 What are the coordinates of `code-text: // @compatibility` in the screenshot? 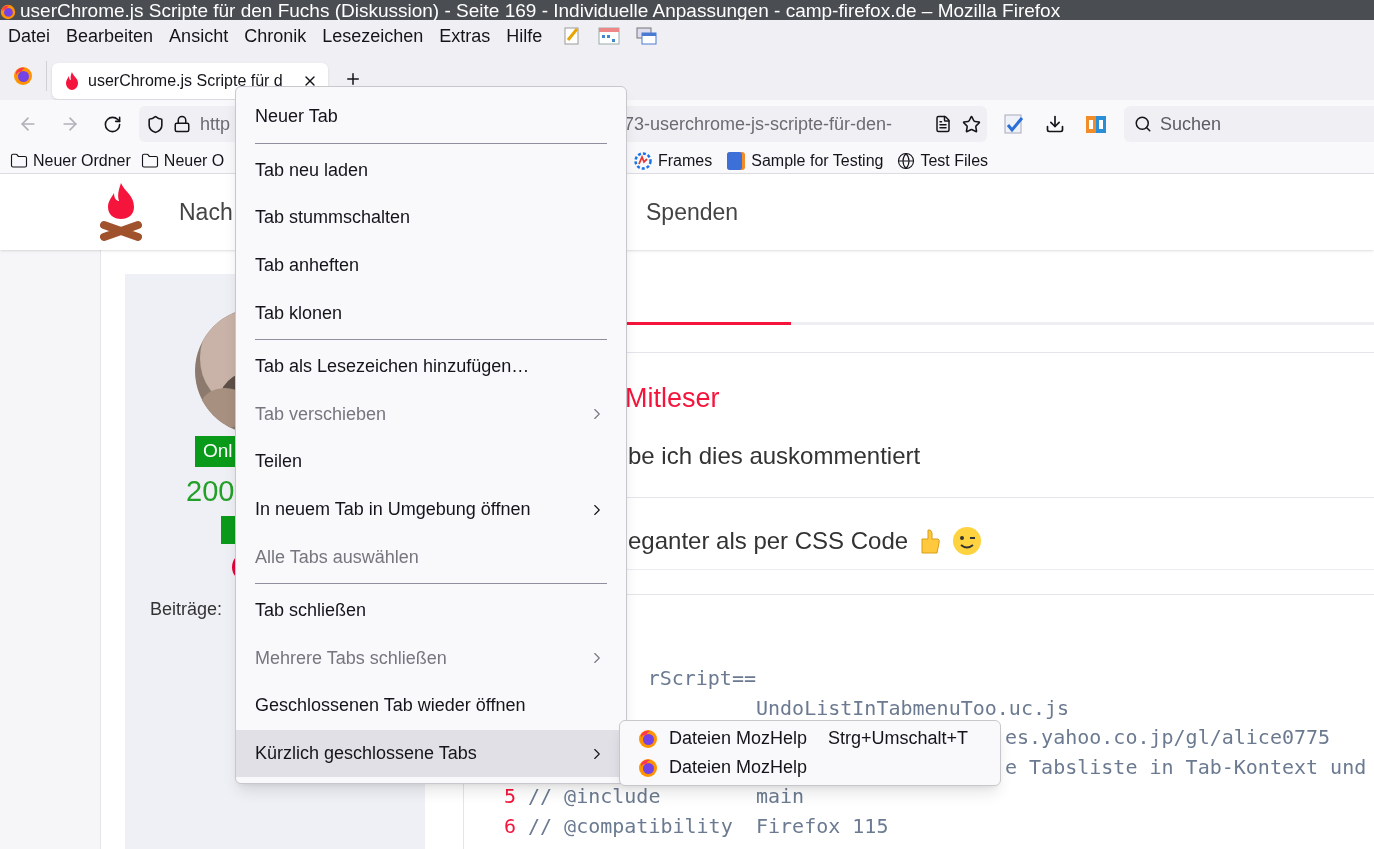 It's located at (631, 826).